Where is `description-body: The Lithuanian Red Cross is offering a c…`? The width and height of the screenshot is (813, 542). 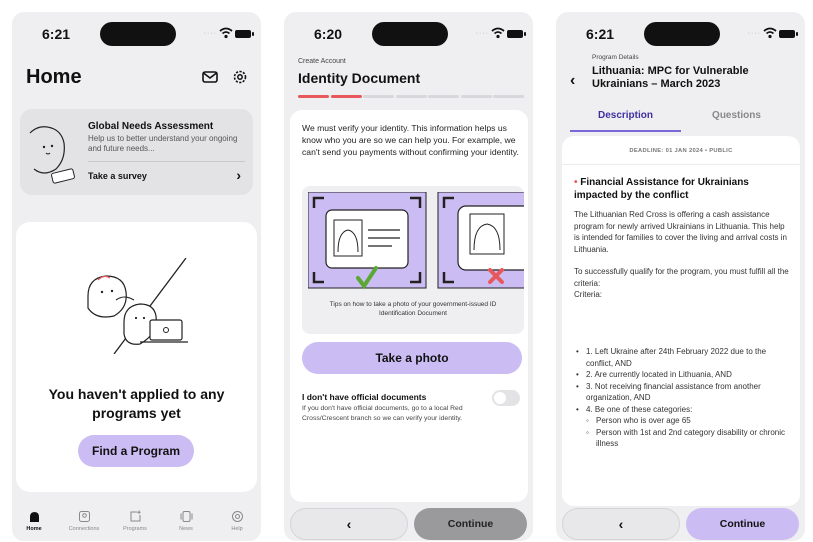
description-body: The Lithuanian Red Cross is offering a c… is located at coordinates (683, 255).